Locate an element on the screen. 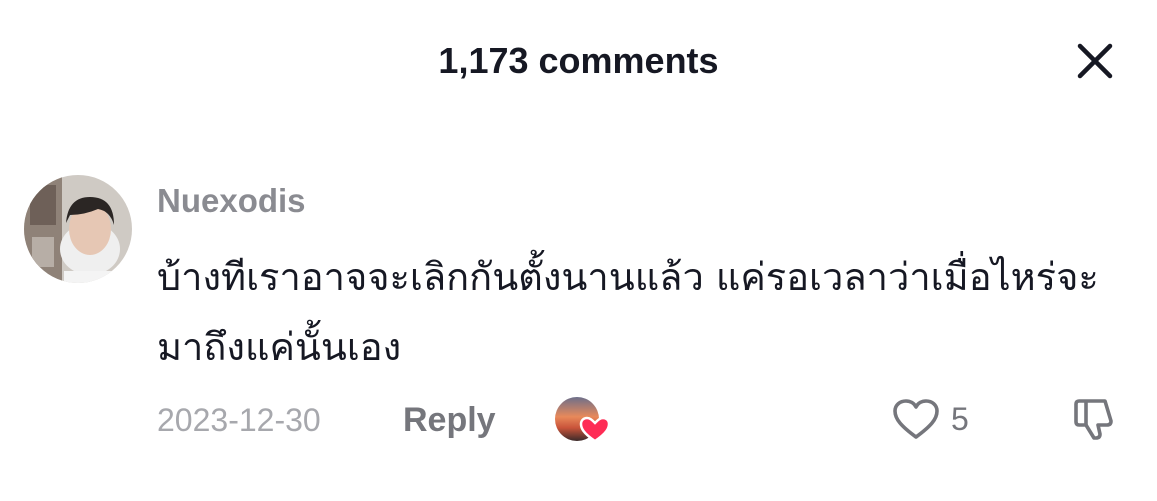 This screenshot has width=1157, height=501. avatar is located at coordinates (78, 229).